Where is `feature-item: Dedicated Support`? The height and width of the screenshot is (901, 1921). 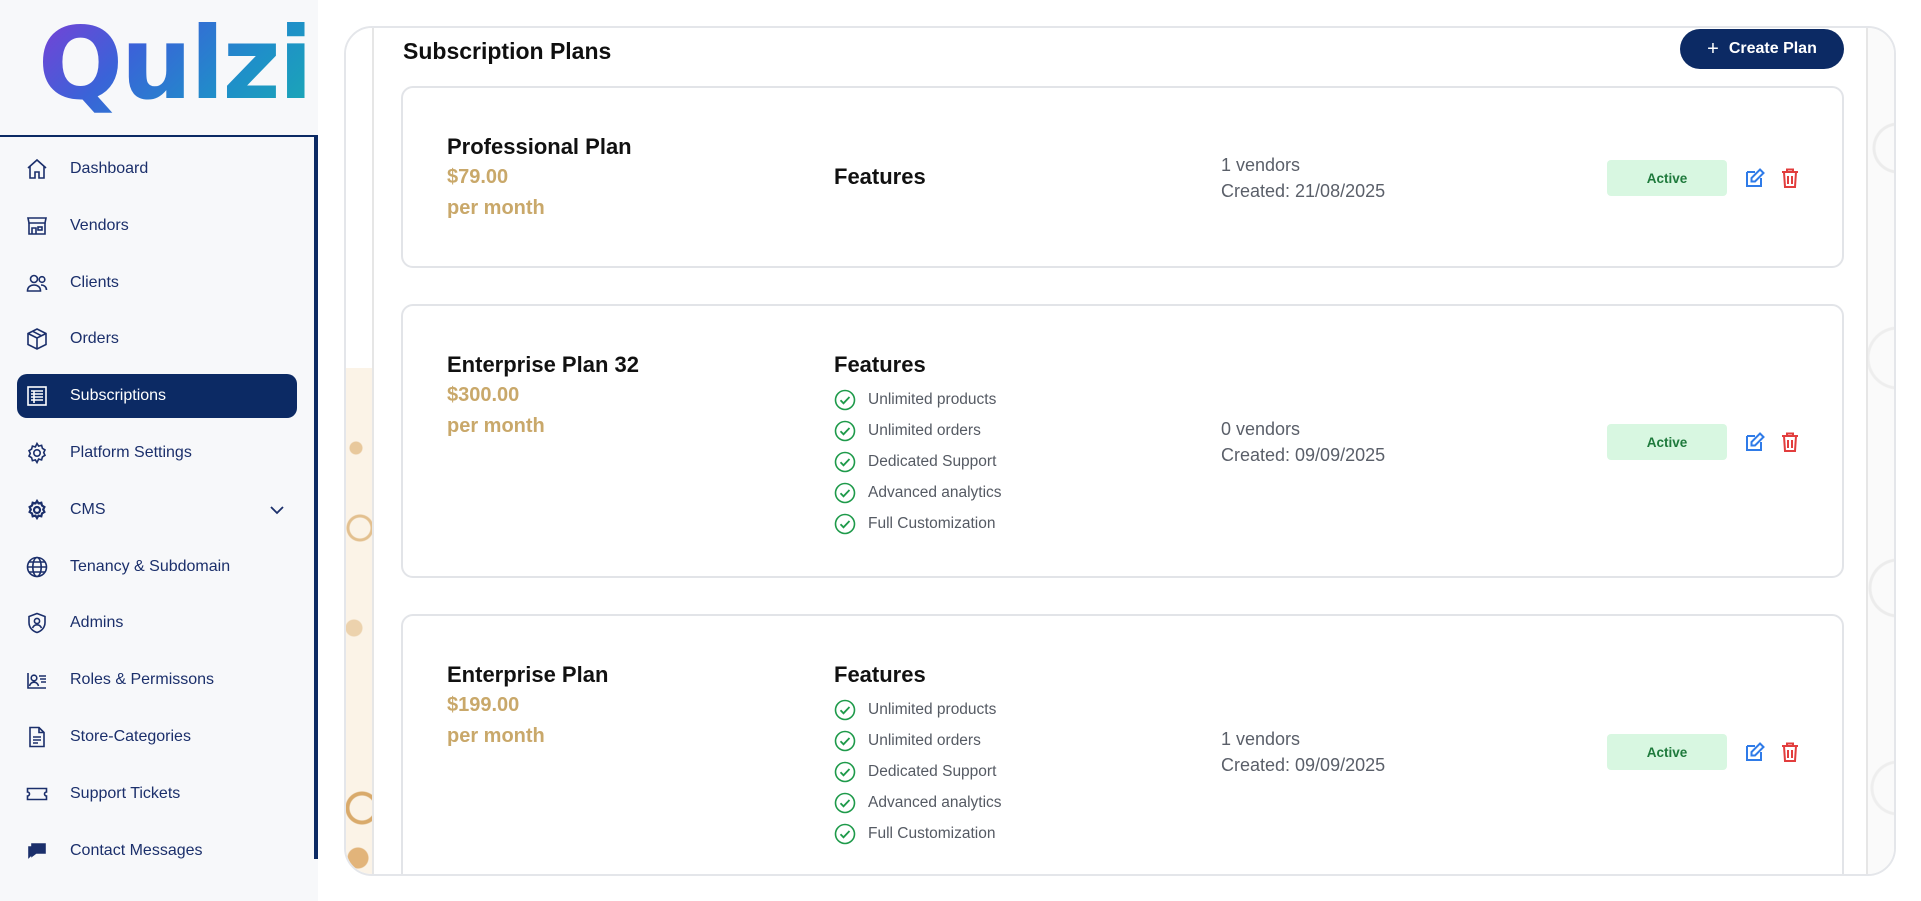
feature-item: Dedicated Support is located at coordinates (918, 461).